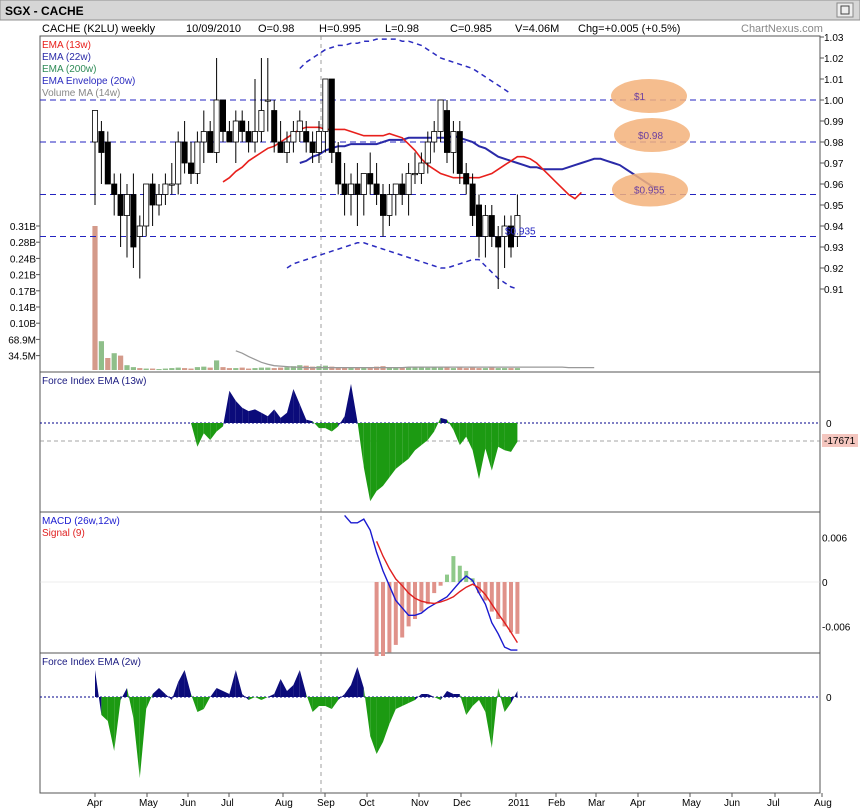 This screenshot has width=860, height=811. What do you see at coordinates (66, 45) in the screenshot?
I see `legend-ema13: EMA (13w)` at bounding box center [66, 45].